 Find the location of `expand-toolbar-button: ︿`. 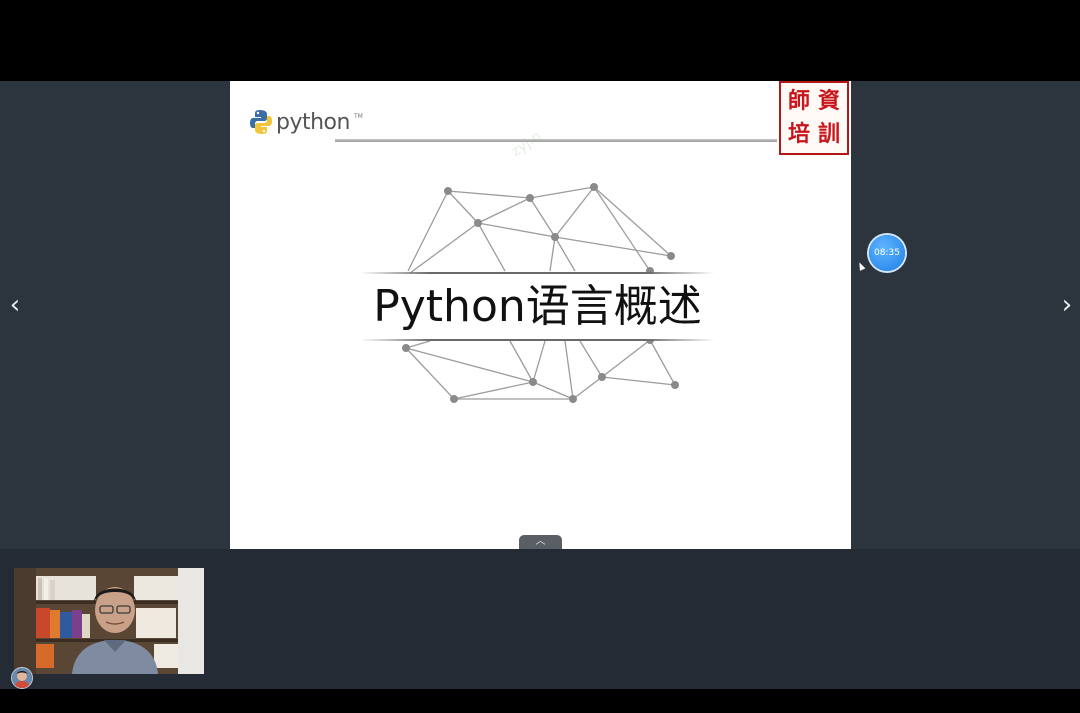

expand-toolbar-button: ︿ is located at coordinates (540, 542).